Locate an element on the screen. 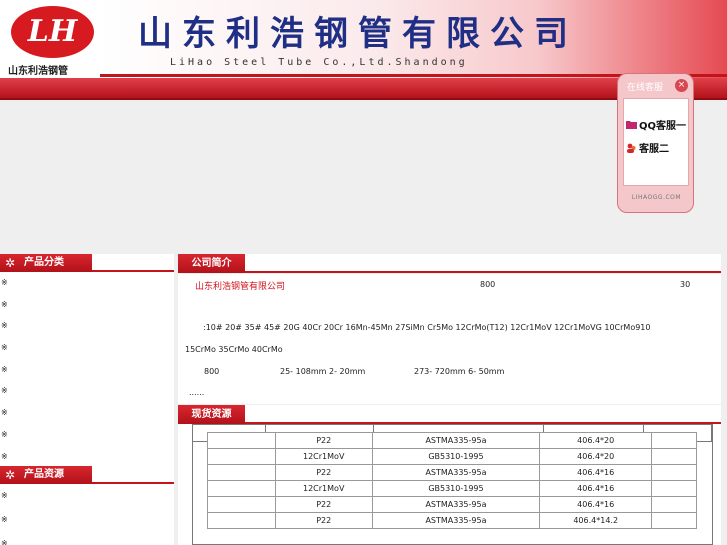  online-service-list: QQ客服一 客服二 is located at coordinates (656, 142).